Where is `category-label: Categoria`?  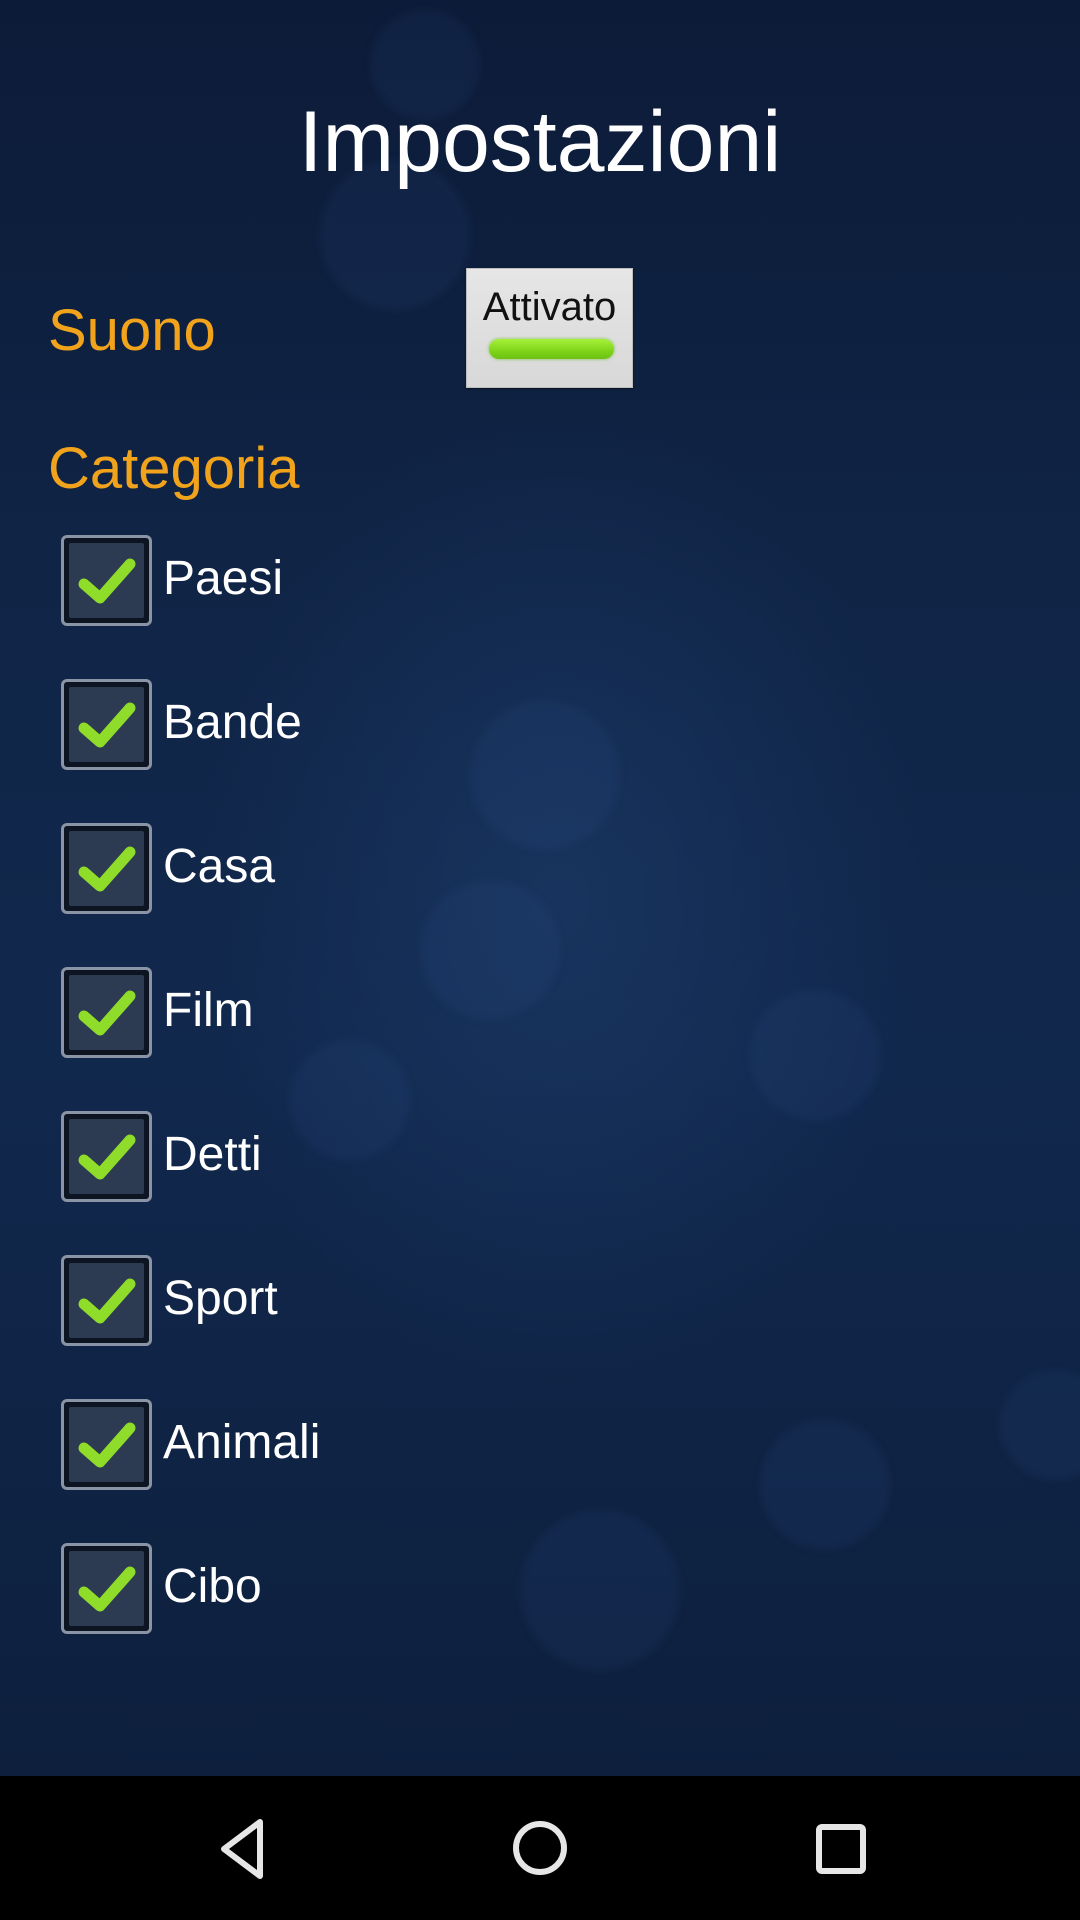 category-label: Categoria is located at coordinates (174, 468).